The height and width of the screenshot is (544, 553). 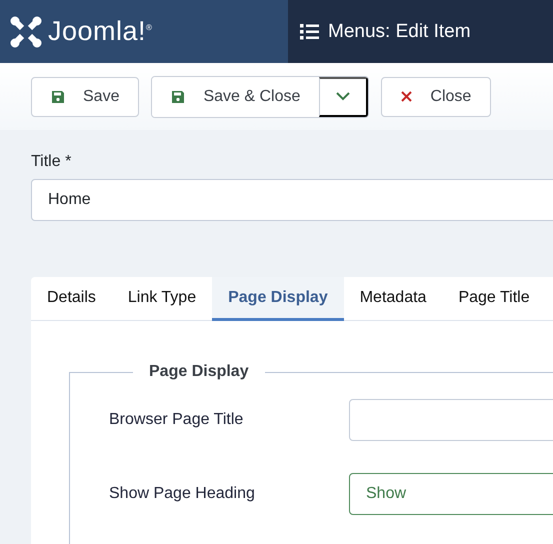 I want to click on save-button: Save, so click(x=85, y=96).